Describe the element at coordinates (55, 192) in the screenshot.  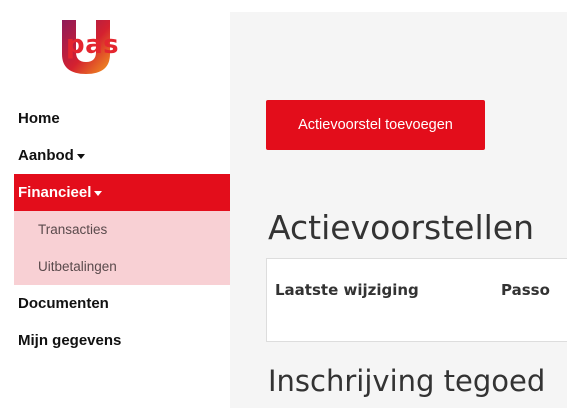
I see `sidebar-item-label: Financieel` at that location.